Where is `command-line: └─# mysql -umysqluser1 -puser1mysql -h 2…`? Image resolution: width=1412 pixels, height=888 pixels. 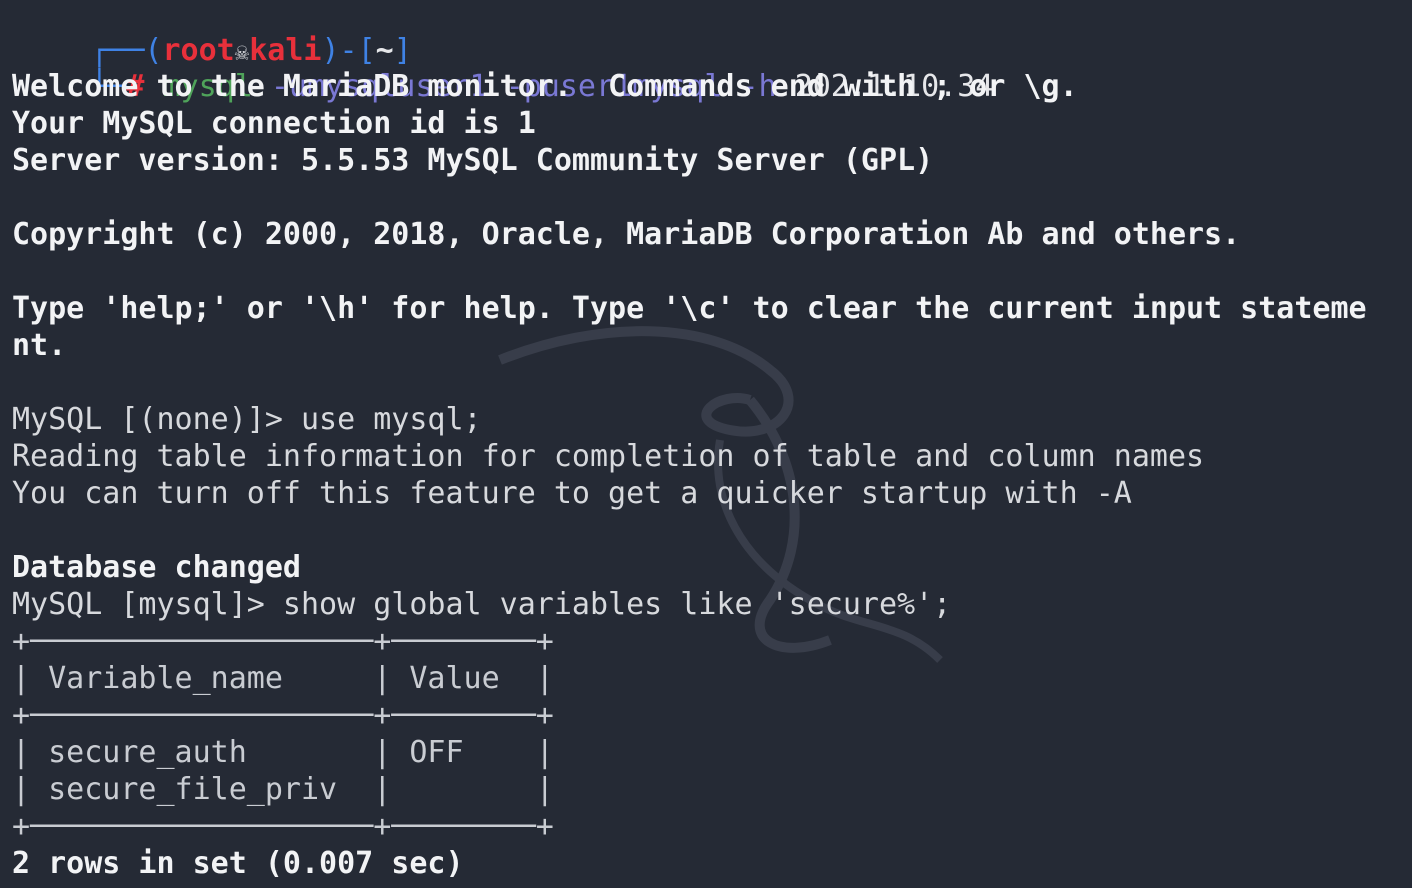
command-line: └─# mysql -umysqluser1 -puser1mysql -h 2… is located at coordinates (505, 67).